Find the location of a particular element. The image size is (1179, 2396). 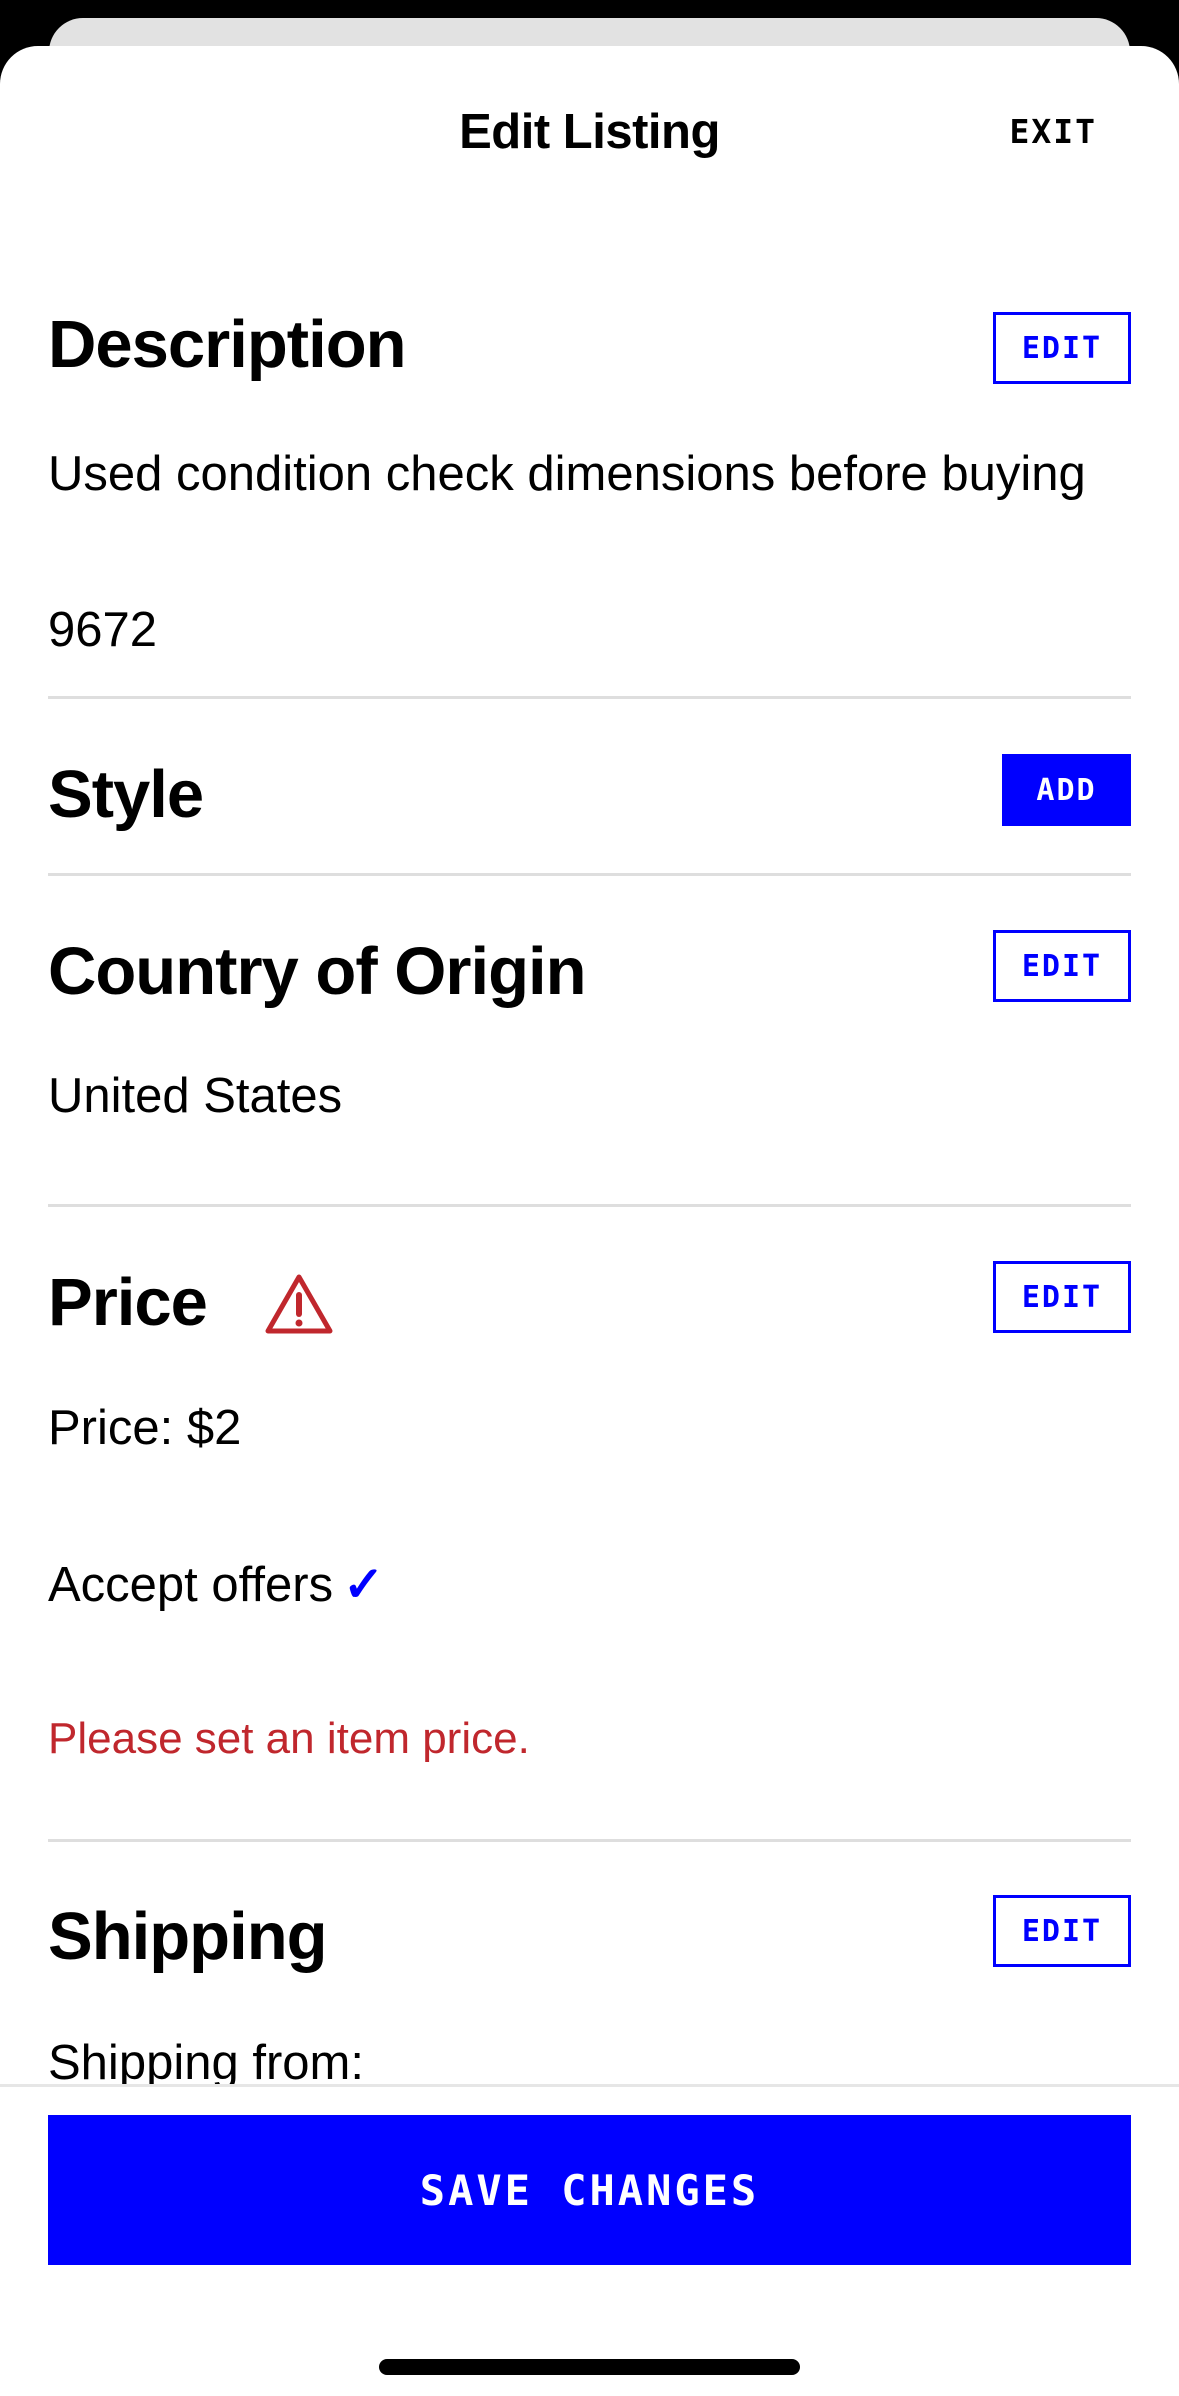

accept-offers: Accept offers ✓ is located at coordinates (216, 1584).